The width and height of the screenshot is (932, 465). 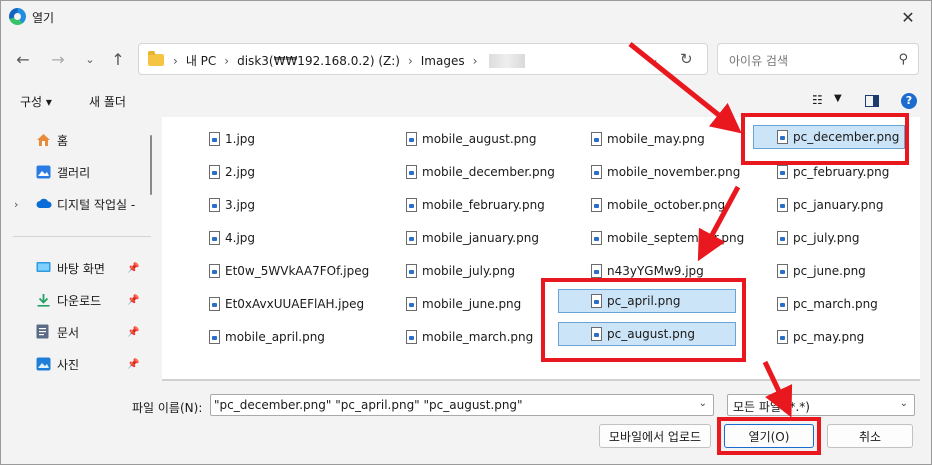 I want to click on address-dropdown-button: ⌄, so click(x=654, y=59).